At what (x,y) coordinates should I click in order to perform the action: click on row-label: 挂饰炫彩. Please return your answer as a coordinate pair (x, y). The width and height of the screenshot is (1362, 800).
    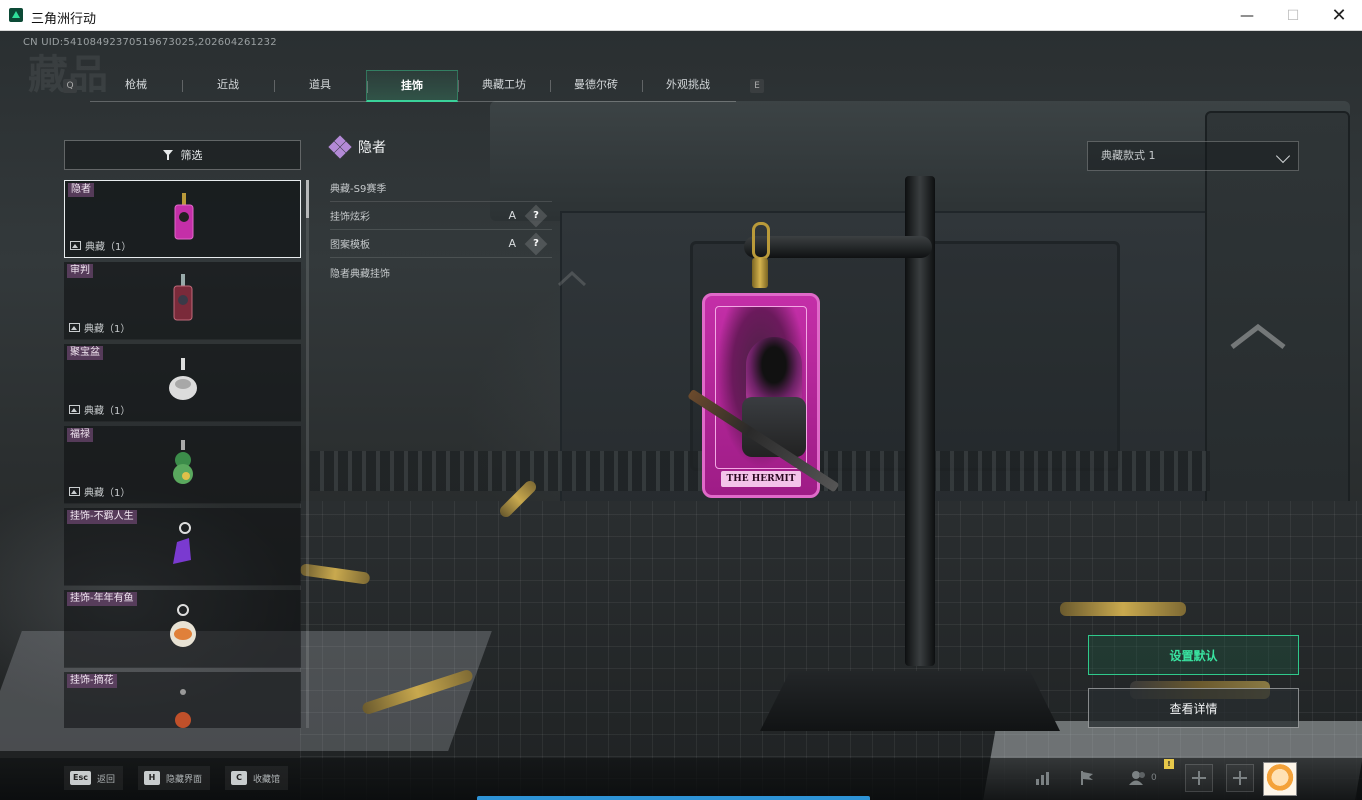
    Looking at the image, I should click on (350, 217).